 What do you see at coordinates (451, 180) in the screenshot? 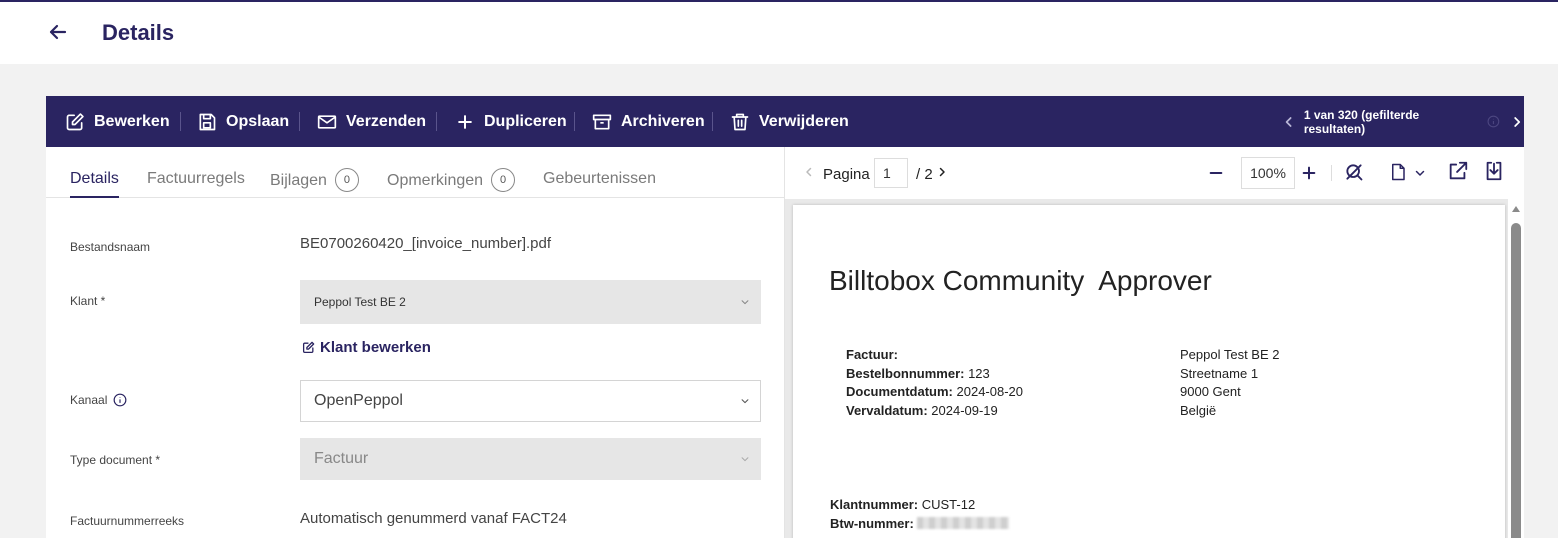
I see `tab-remarks: Opmerkingen 0` at bounding box center [451, 180].